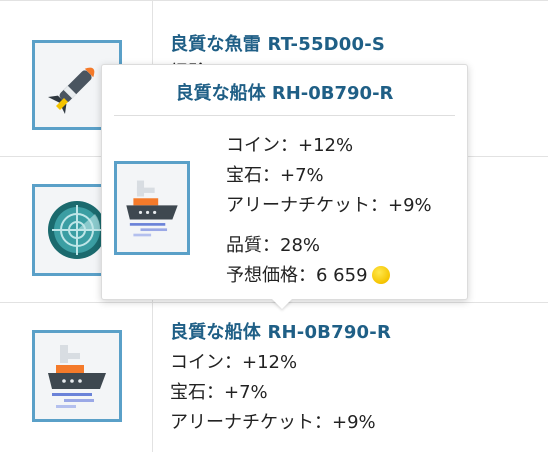 The width and height of the screenshot is (548, 452). I want to click on item-stat-gems: 宝石：+7%, so click(219, 392).